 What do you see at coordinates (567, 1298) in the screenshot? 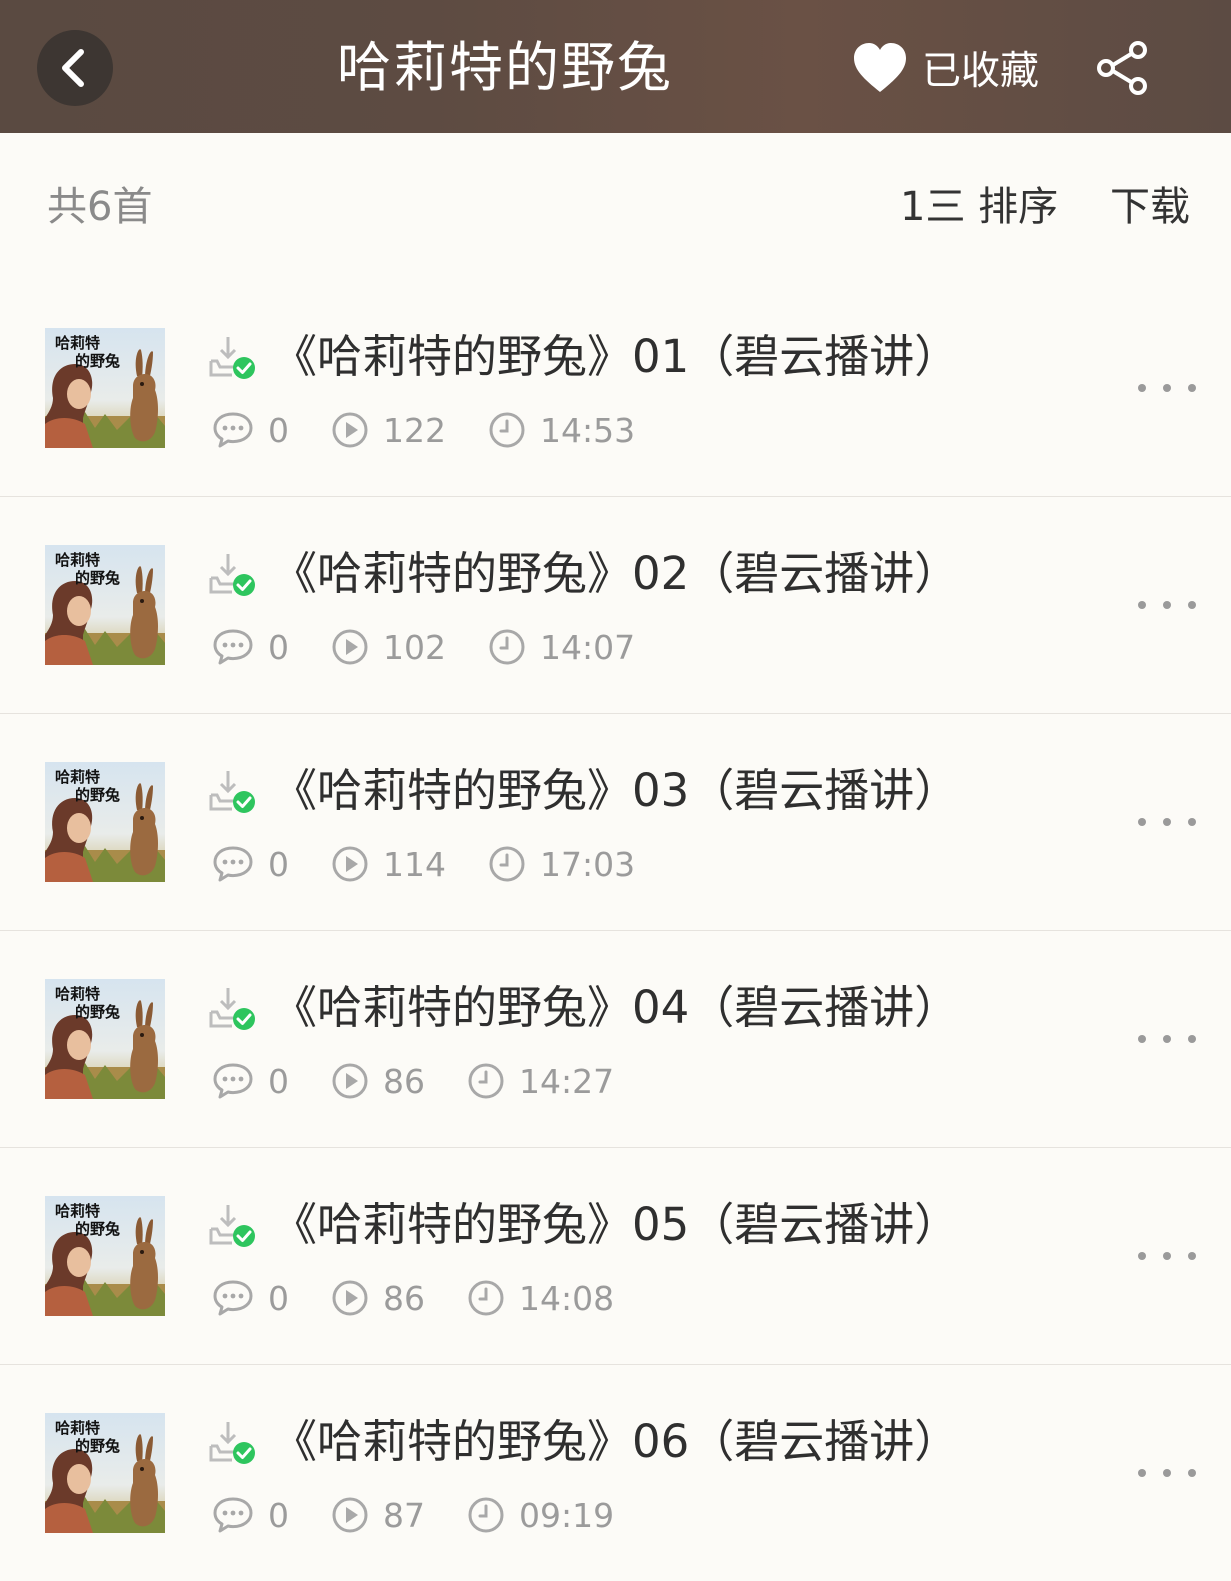
I see `episode-duration: 14:08` at bounding box center [567, 1298].